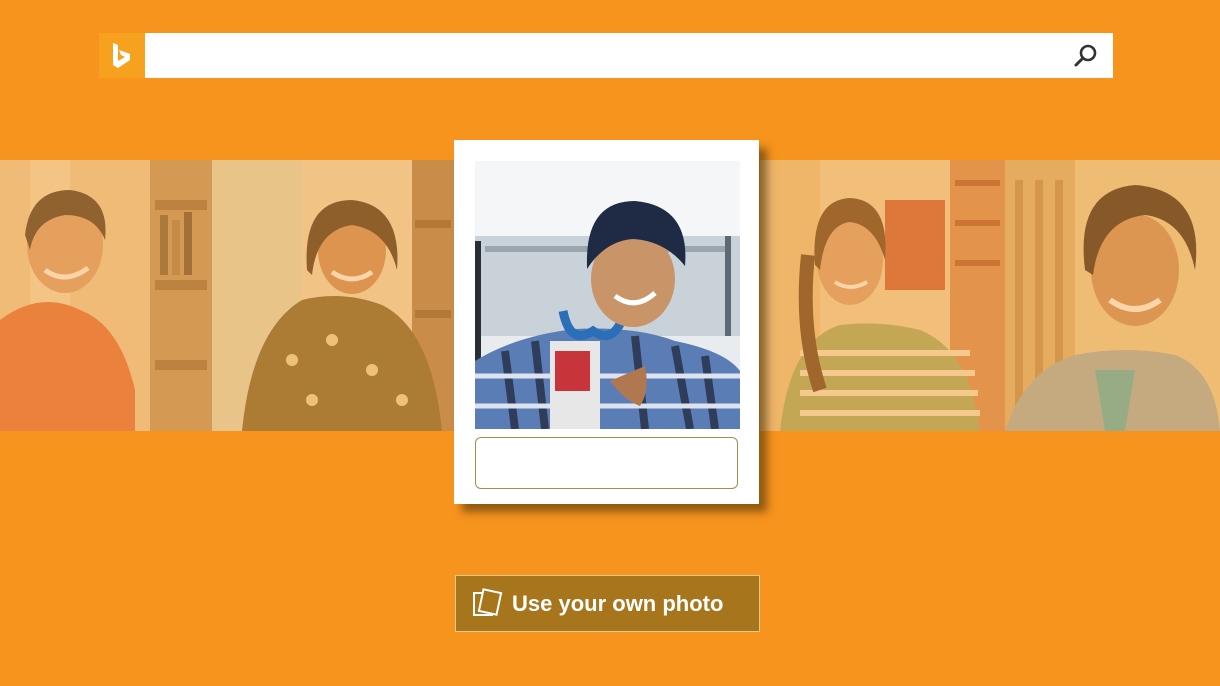  I want to click on sample-photo-woman-striped-top, so click(882, 295).